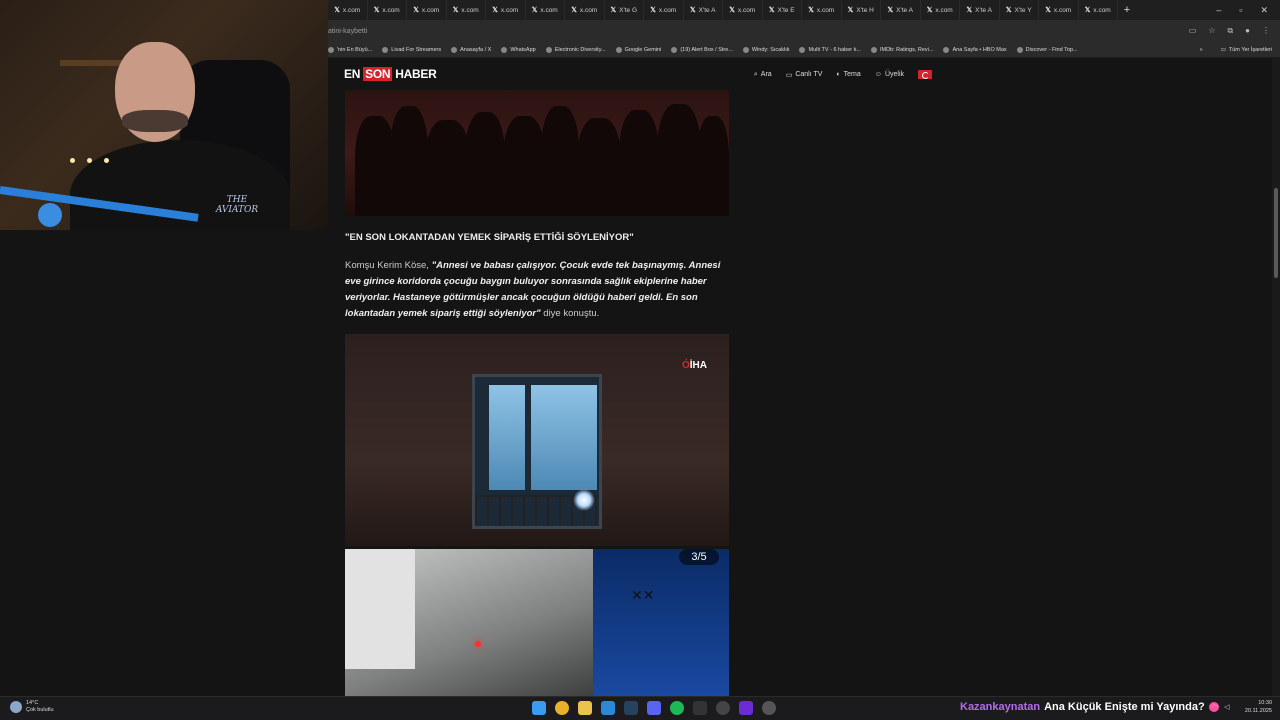  I want to click on browser-tab: 𝕏 X'te G, so click(624, 10).